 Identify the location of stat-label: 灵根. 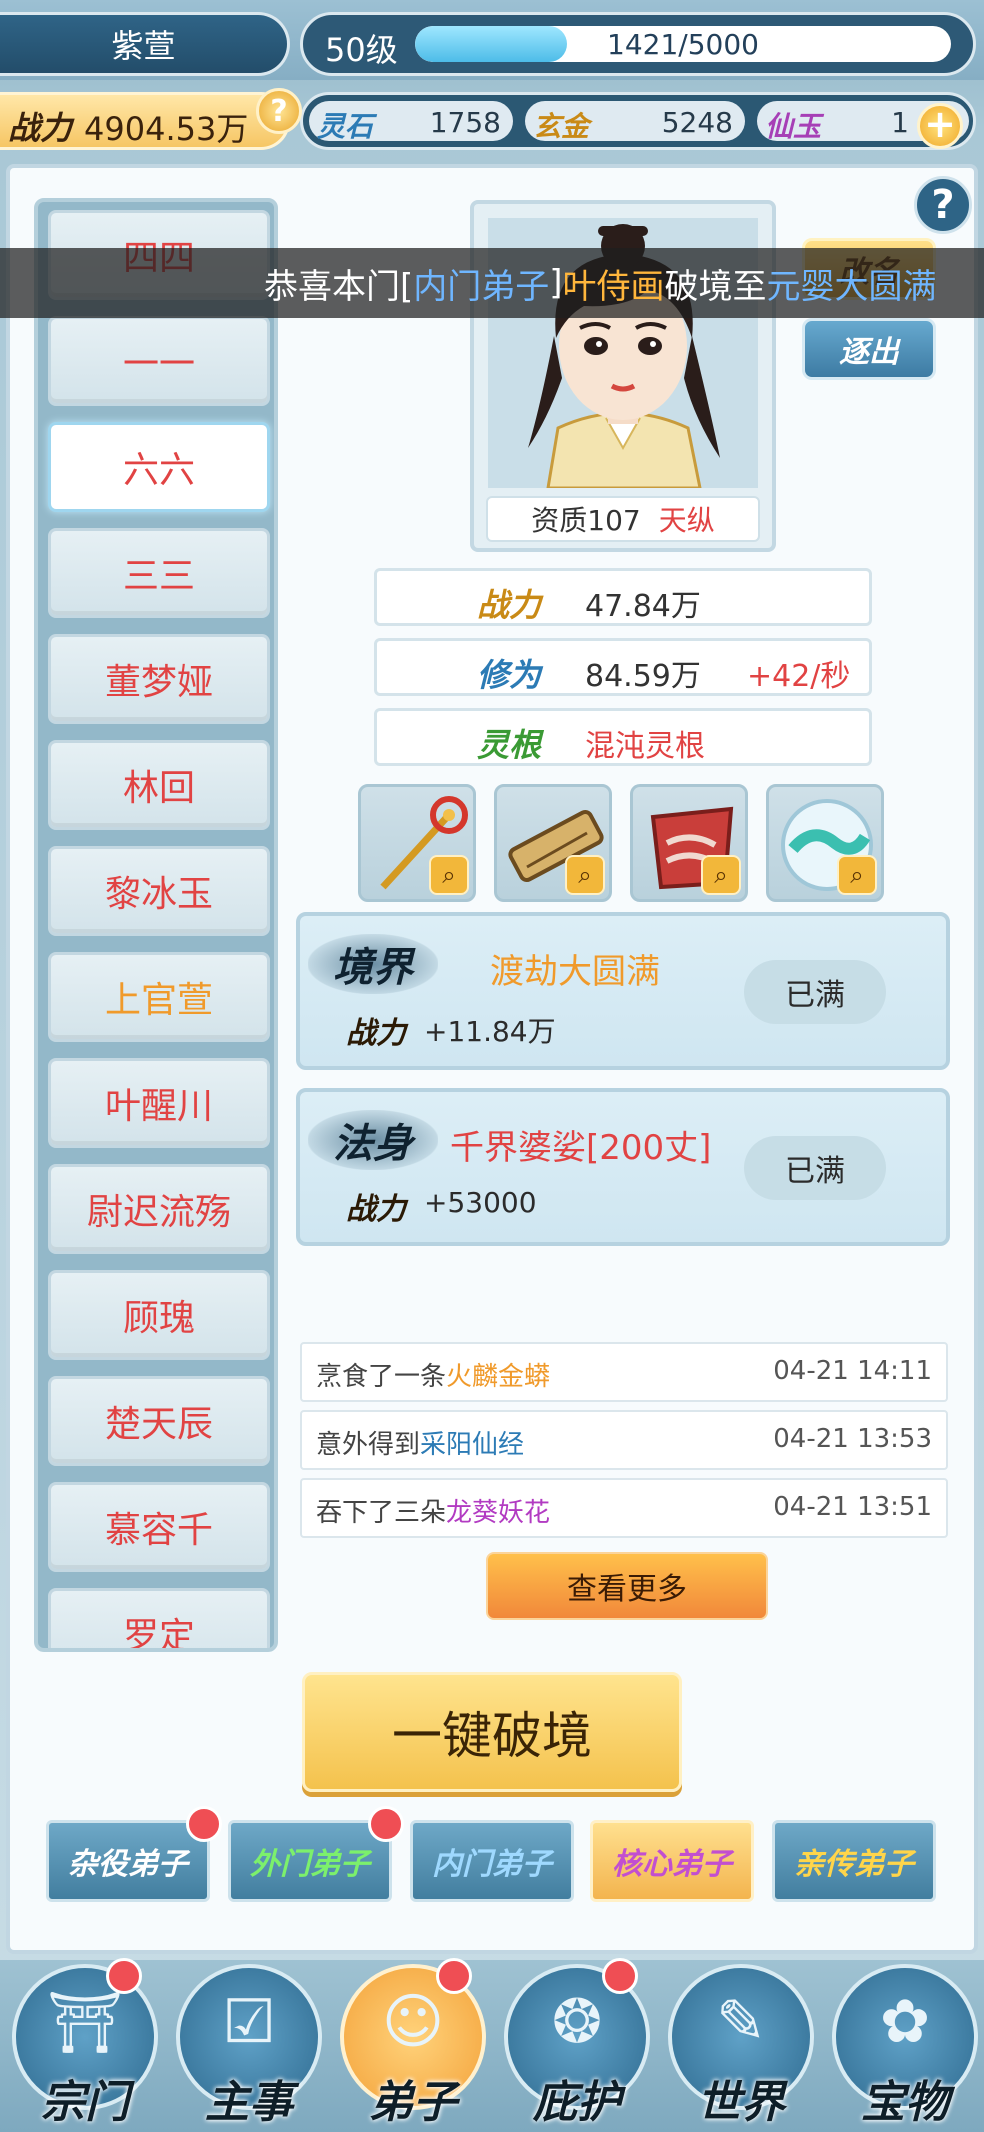
(509, 745).